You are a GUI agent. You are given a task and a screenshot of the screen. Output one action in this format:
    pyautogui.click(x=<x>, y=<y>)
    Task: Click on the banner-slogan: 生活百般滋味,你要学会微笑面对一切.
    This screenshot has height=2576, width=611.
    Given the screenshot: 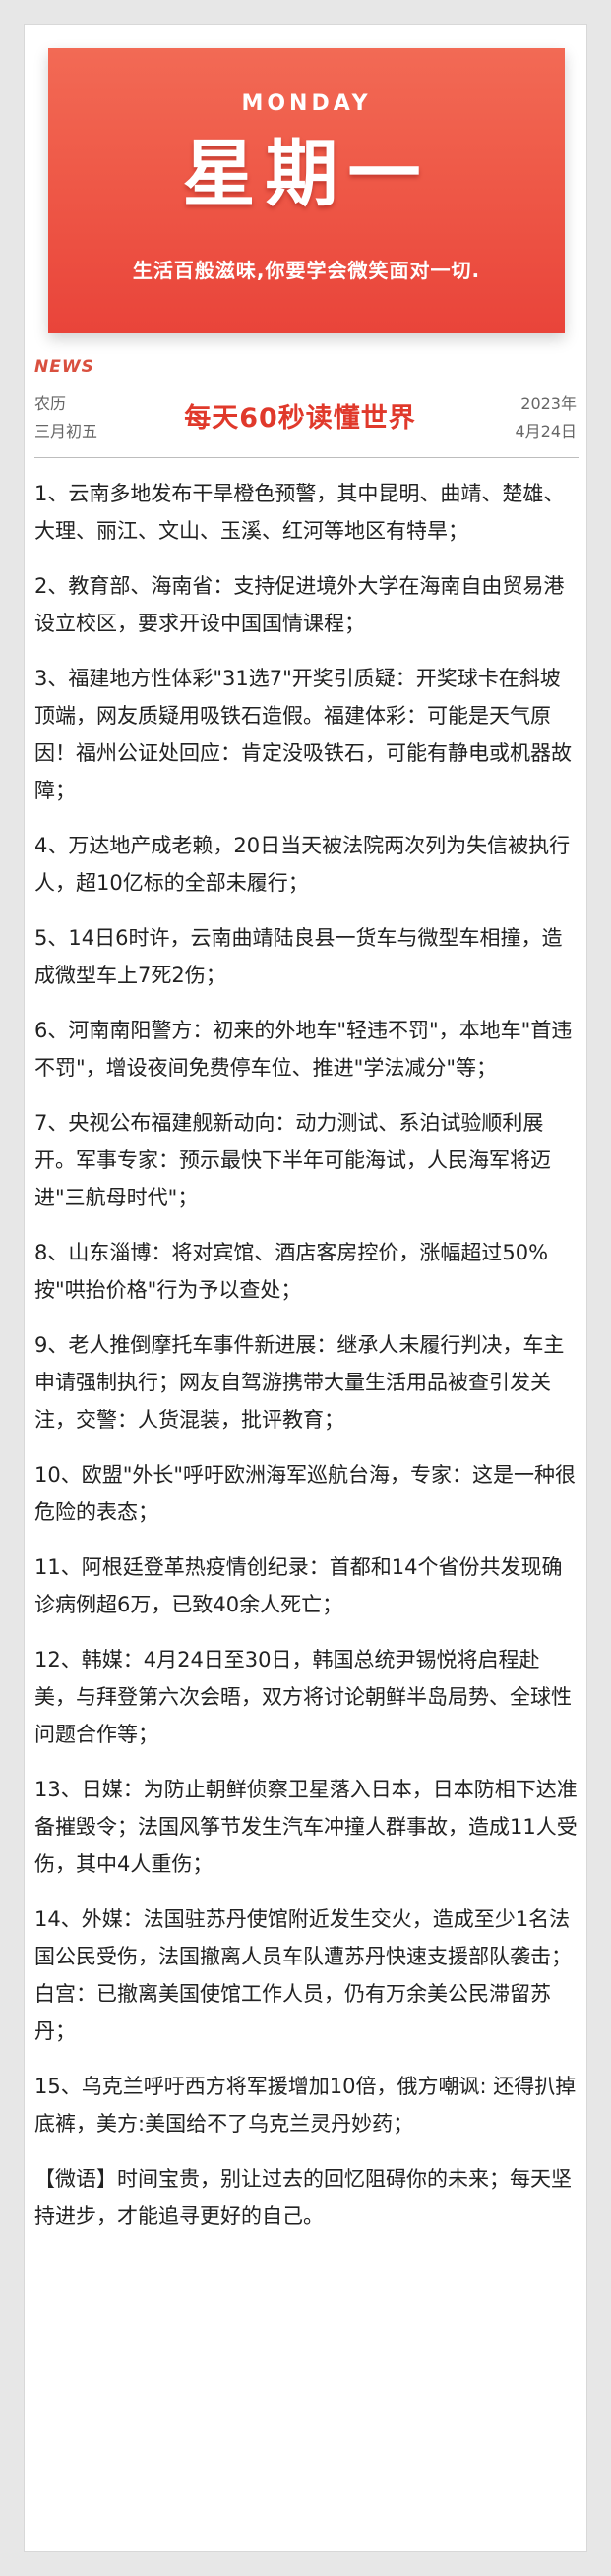 What is the action you would take?
    pyautogui.click(x=306, y=270)
    